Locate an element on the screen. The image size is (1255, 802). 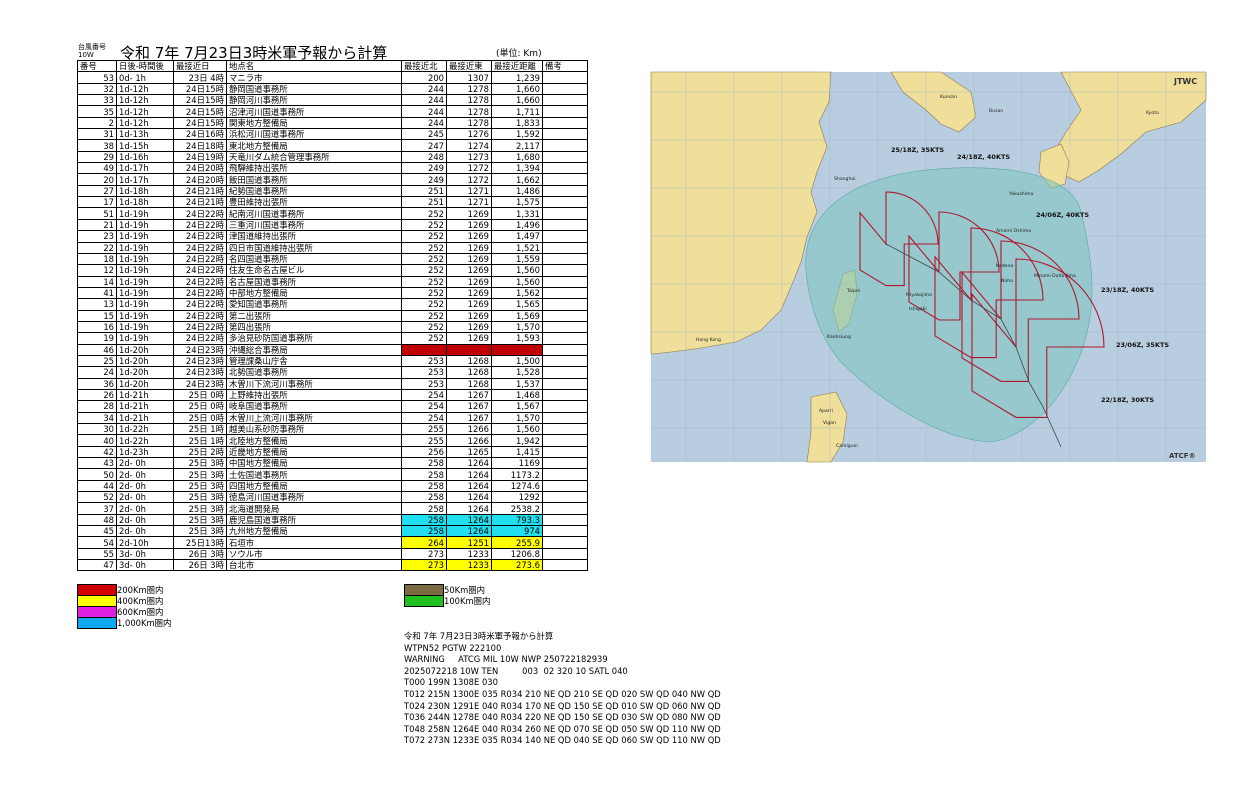
table-row: 33 1d-12h 24日15時 静岡河川事務所 244 1278 1,660 is located at coordinates (332, 100).